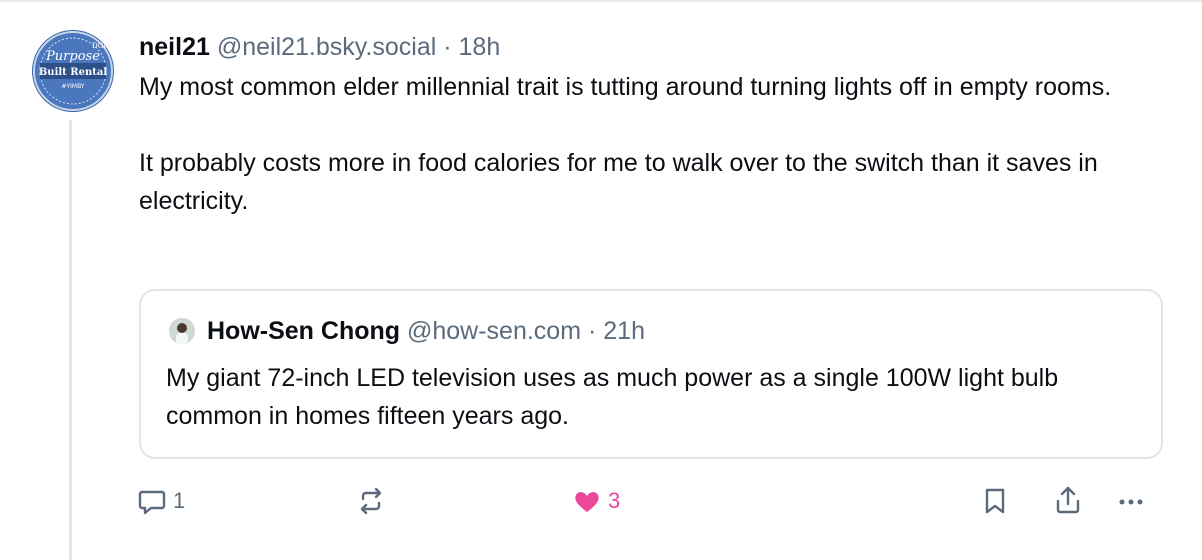 This screenshot has height=560, width=1202. I want to click on repost-icon, so click(371, 501).